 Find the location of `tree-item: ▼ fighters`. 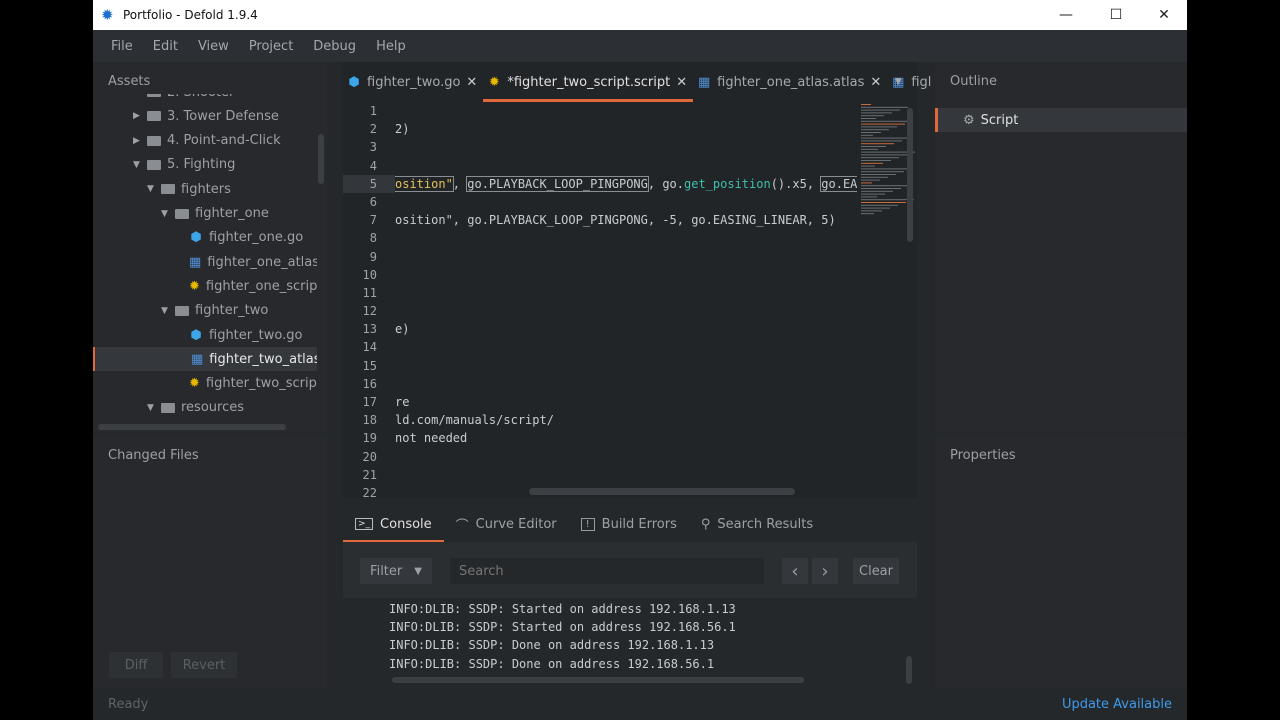

tree-item: ▼ fighters is located at coordinates (205, 189).